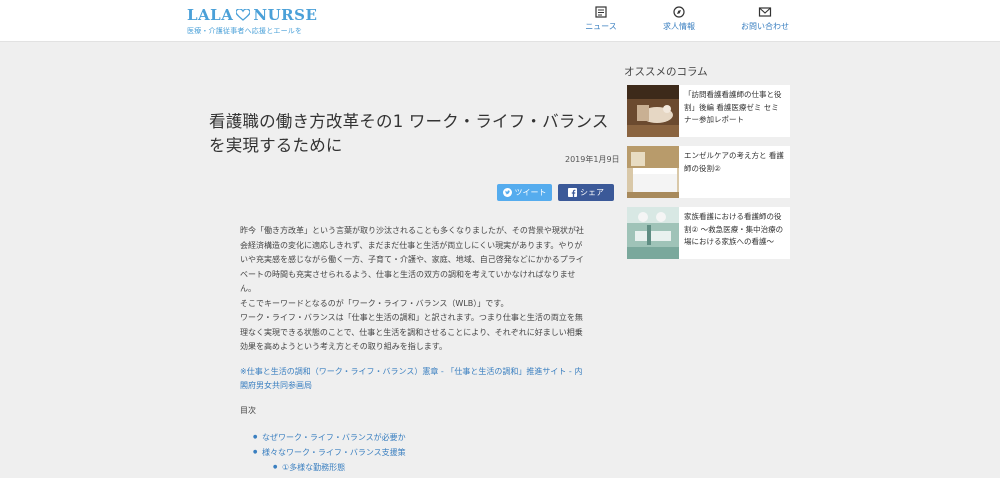 The width and height of the screenshot is (1000, 478). What do you see at coordinates (572, 192) in the screenshot?
I see `facebook-icon` at bounding box center [572, 192].